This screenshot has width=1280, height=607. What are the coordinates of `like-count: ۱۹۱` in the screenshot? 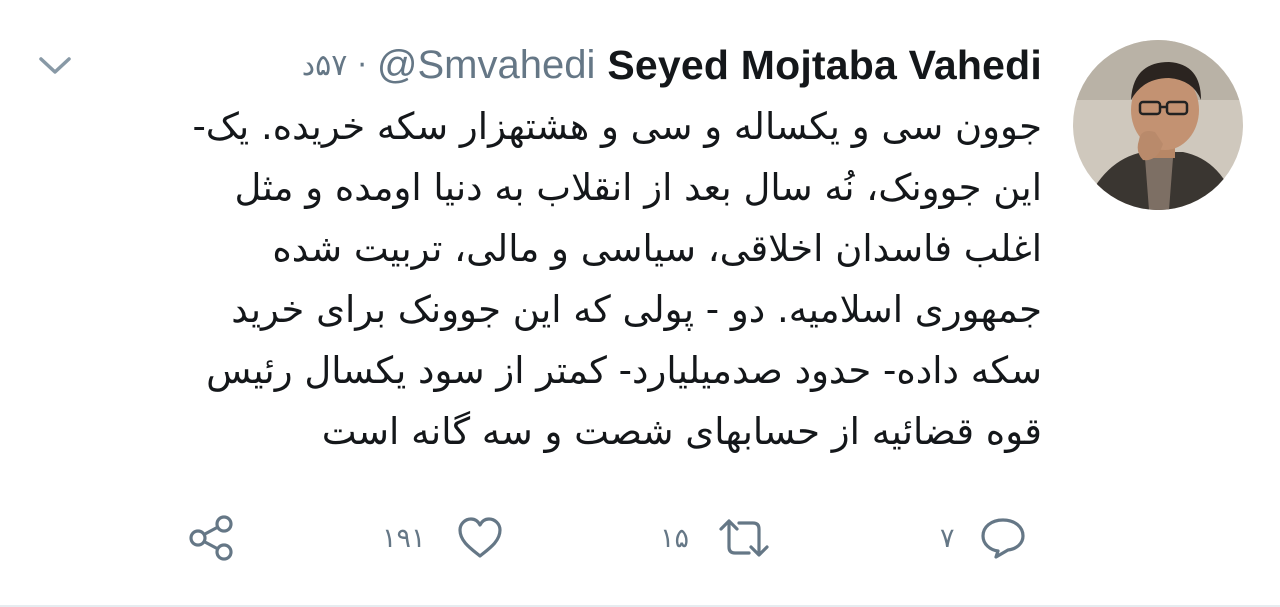 It's located at (404, 538).